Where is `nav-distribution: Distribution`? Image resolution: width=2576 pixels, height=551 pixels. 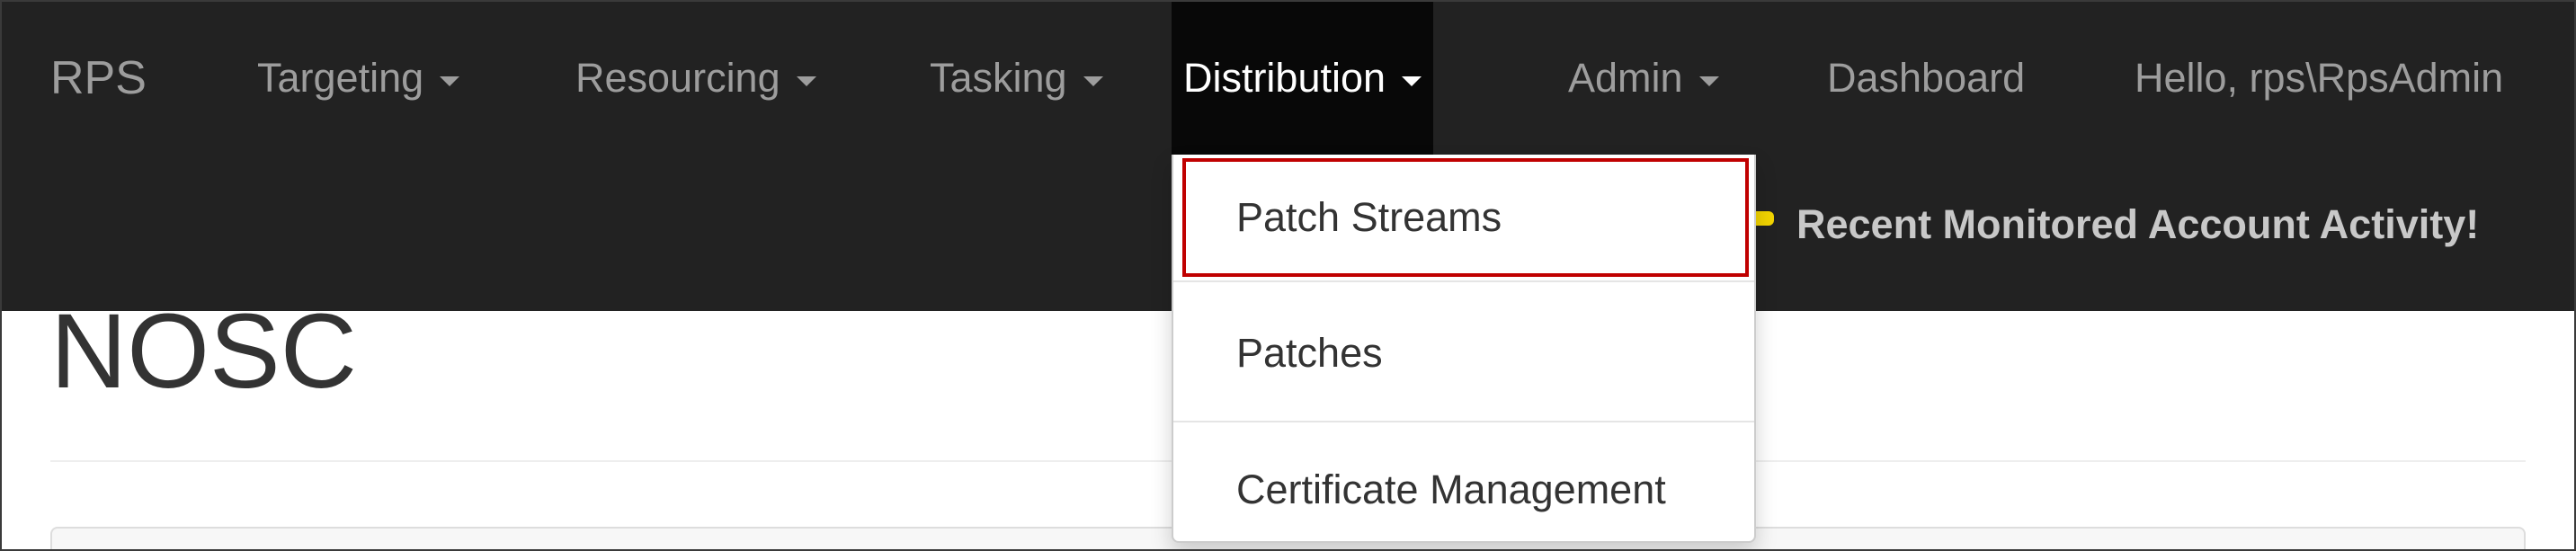
nav-distribution: Distribution is located at coordinates (1302, 78).